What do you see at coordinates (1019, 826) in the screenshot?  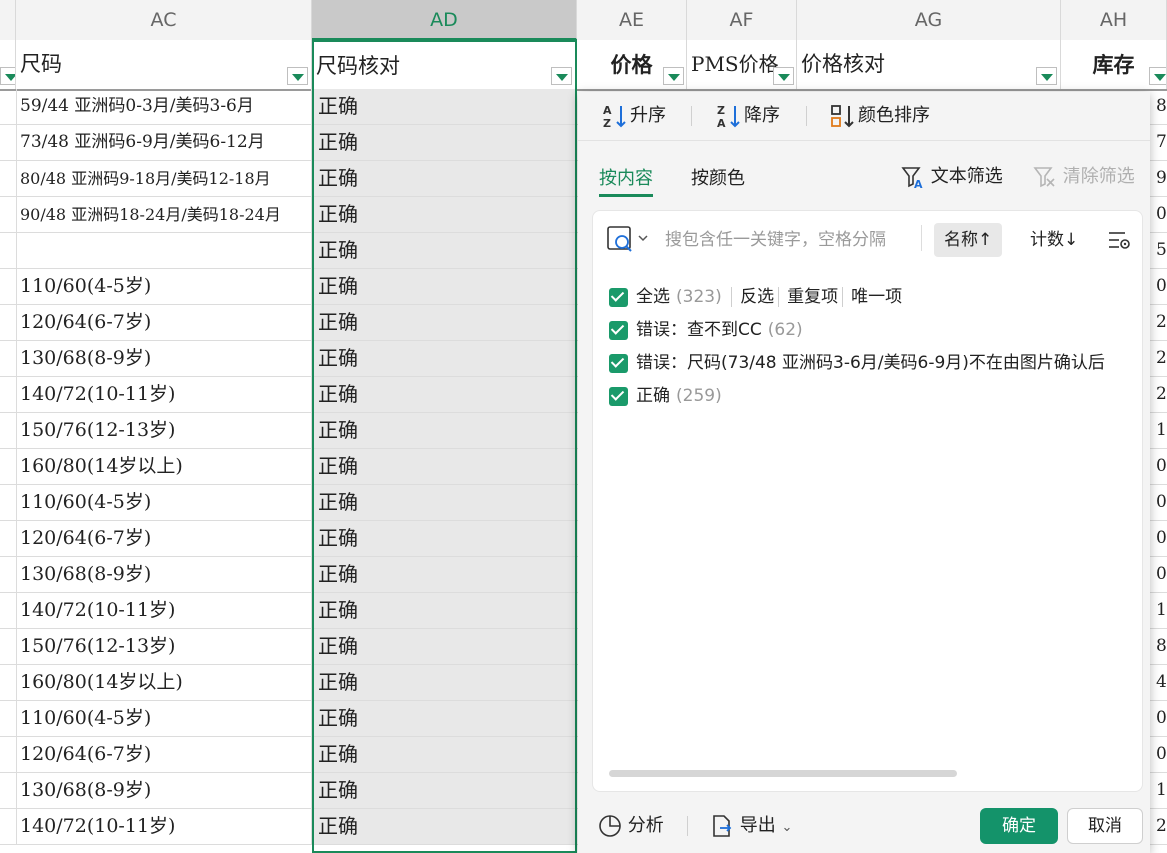 I see `confirm-button: 确定` at bounding box center [1019, 826].